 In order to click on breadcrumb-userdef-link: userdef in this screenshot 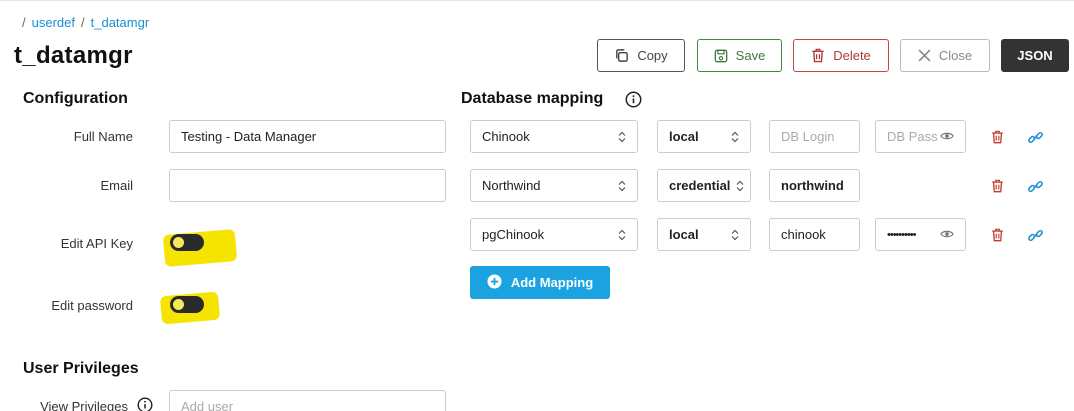, I will do `click(53, 22)`.